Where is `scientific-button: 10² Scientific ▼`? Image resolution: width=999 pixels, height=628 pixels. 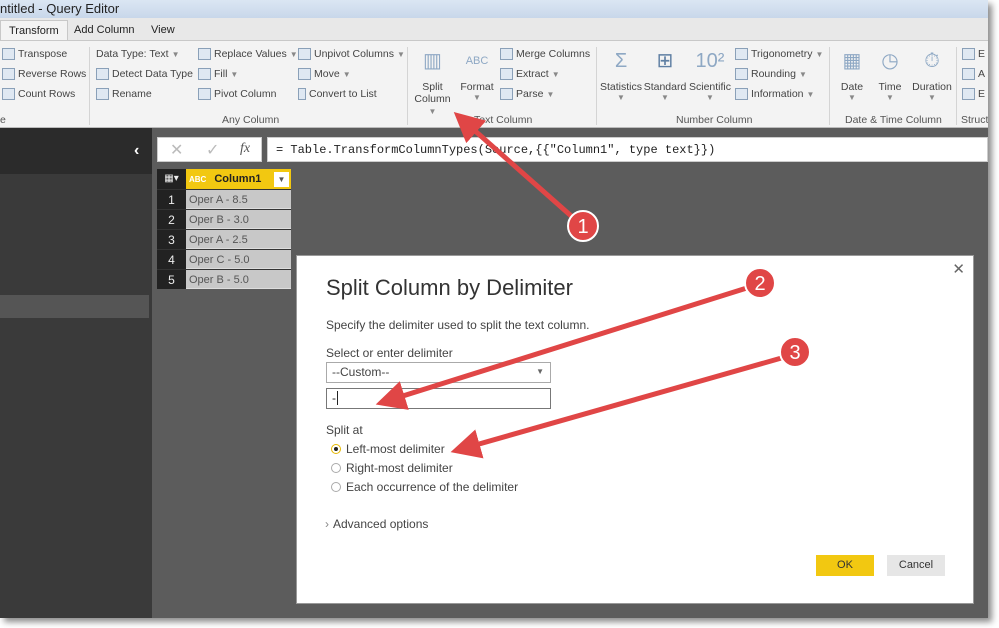
scientific-button: 10² Scientific ▼ is located at coordinates (710, 74).